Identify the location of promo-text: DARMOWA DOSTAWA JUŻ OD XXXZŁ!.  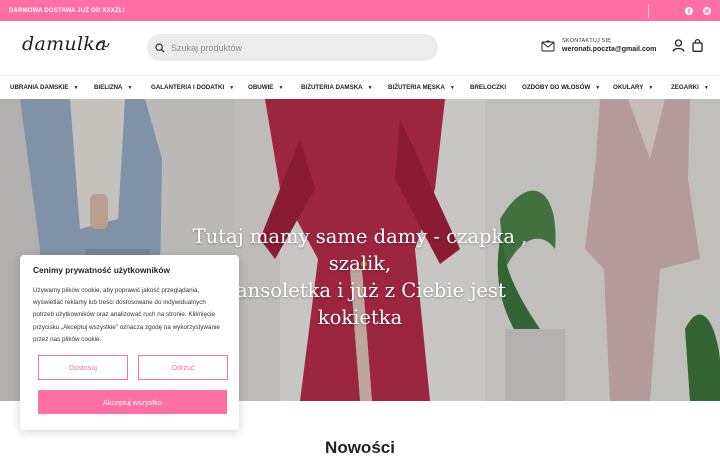
(67, 10).